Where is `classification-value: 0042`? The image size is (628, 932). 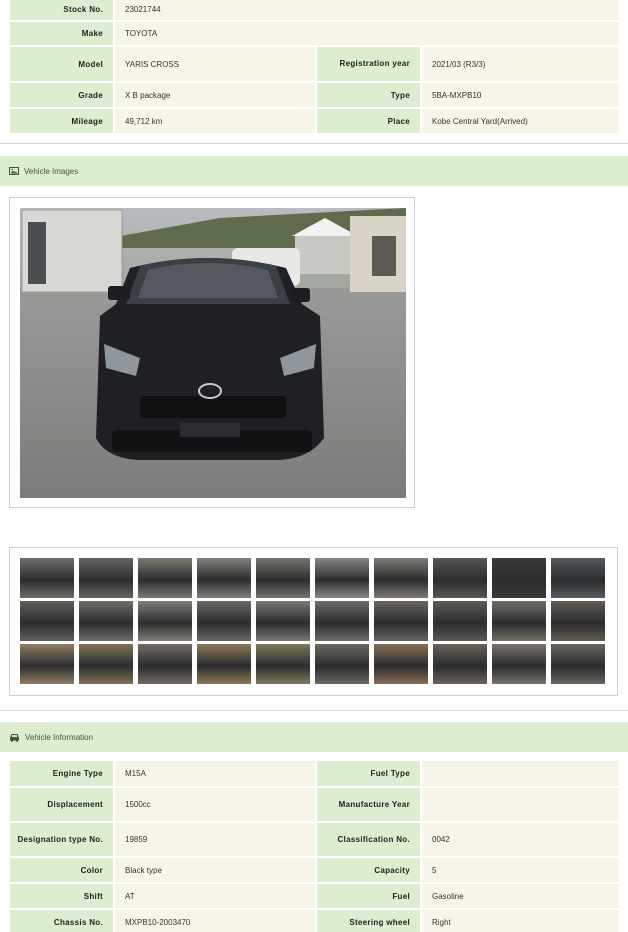
classification-value: 0042 is located at coordinates (520, 839).